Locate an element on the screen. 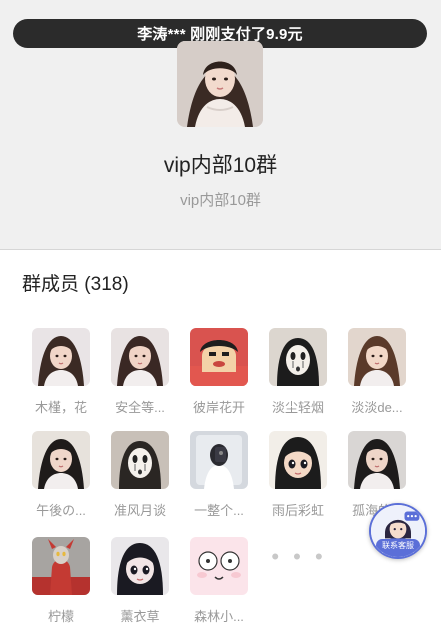  member-item: 薰衣草 is located at coordinates (140, 582).